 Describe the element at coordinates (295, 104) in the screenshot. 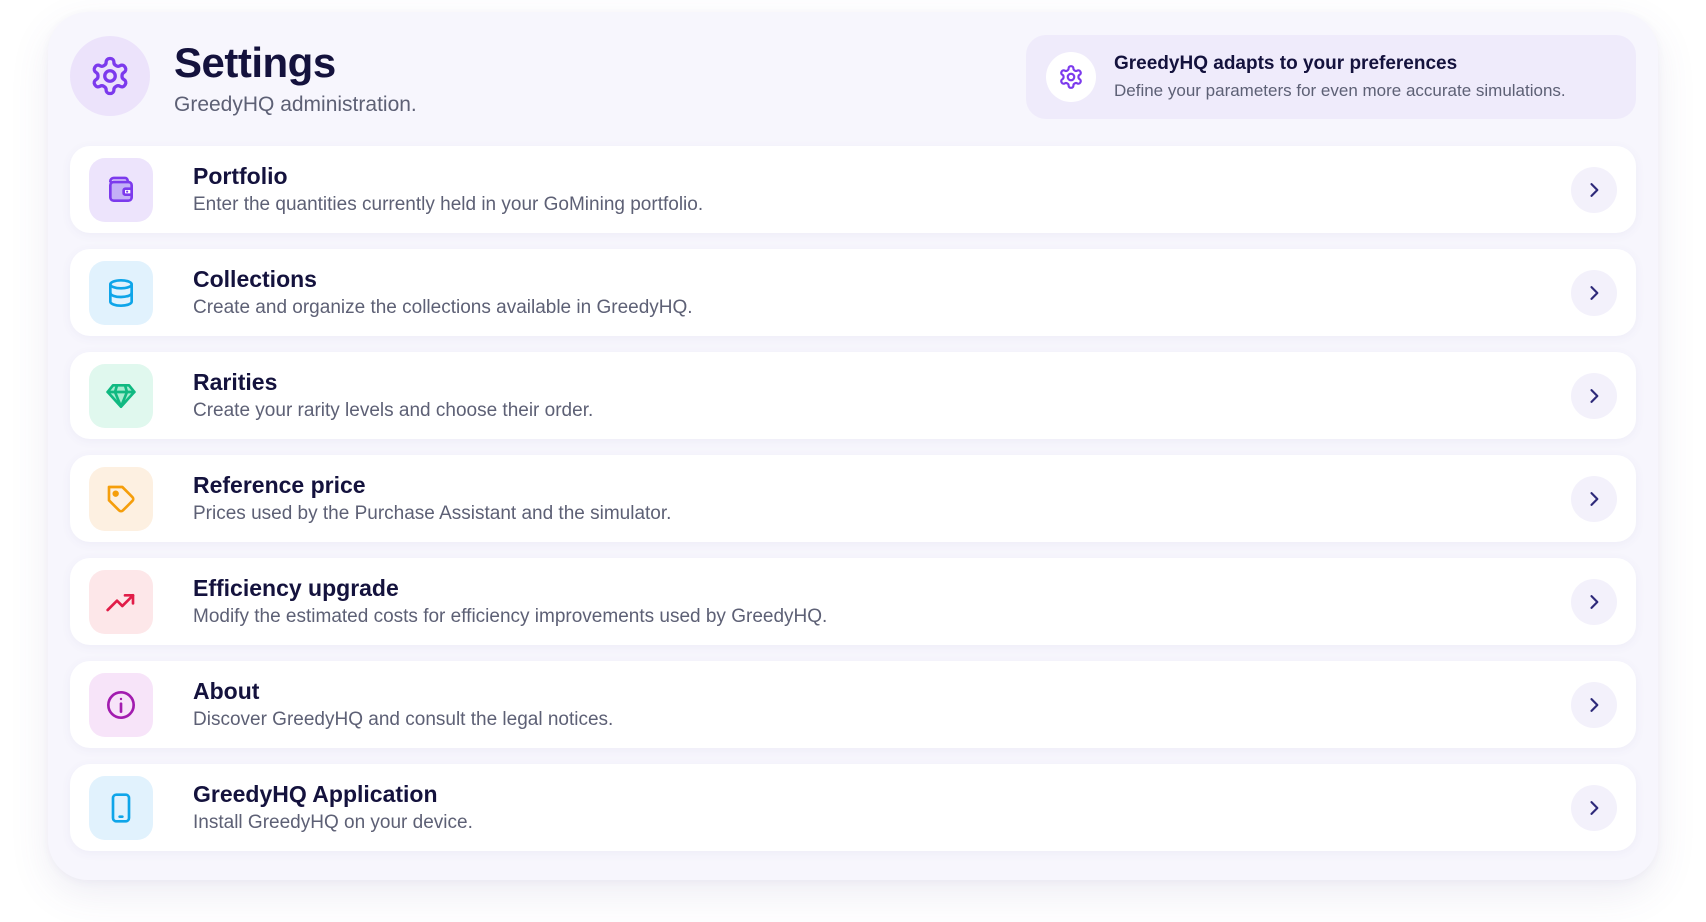

I see `page-subtitle: GreedyHQ administration.` at that location.